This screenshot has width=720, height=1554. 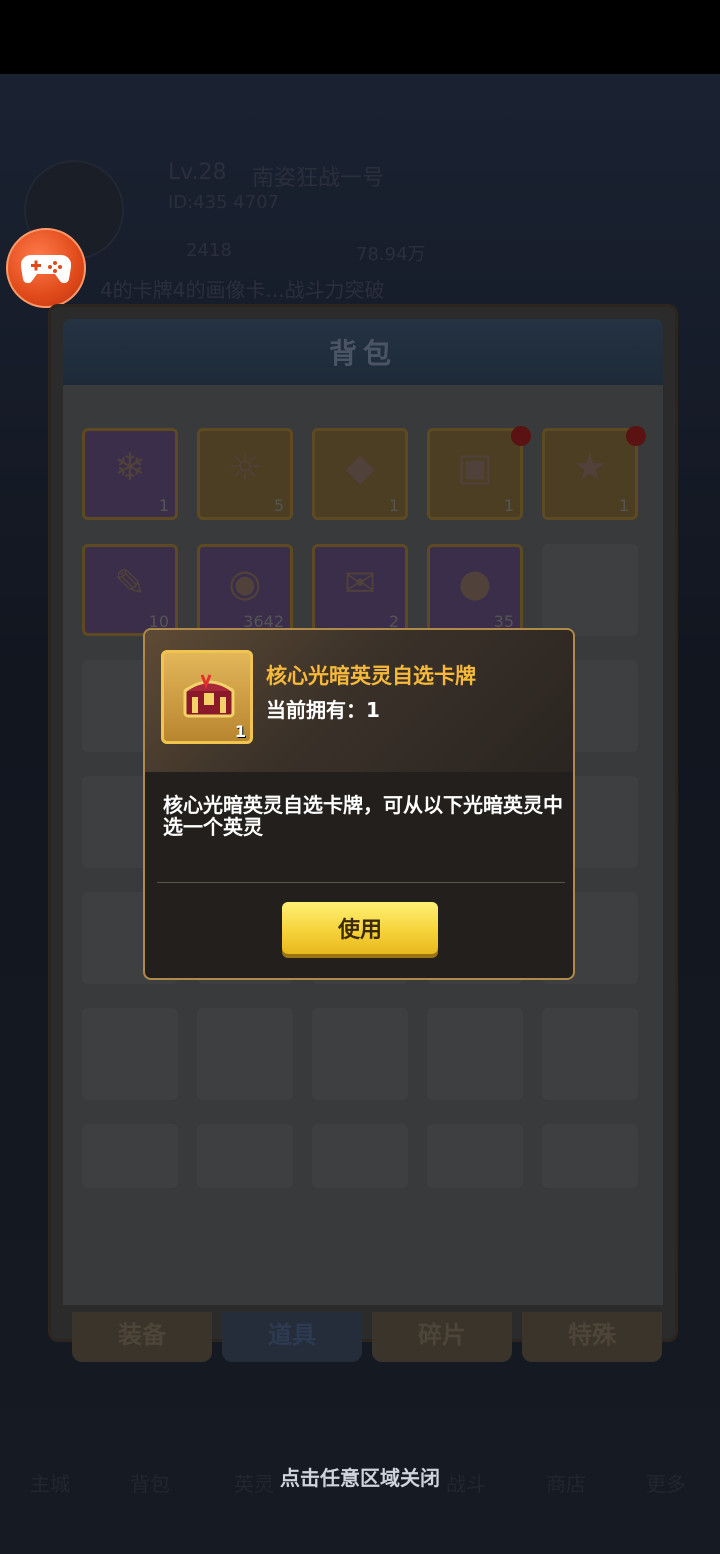 What do you see at coordinates (323, 710) in the screenshot?
I see `owned-count: 当前拥有：1` at bounding box center [323, 710].